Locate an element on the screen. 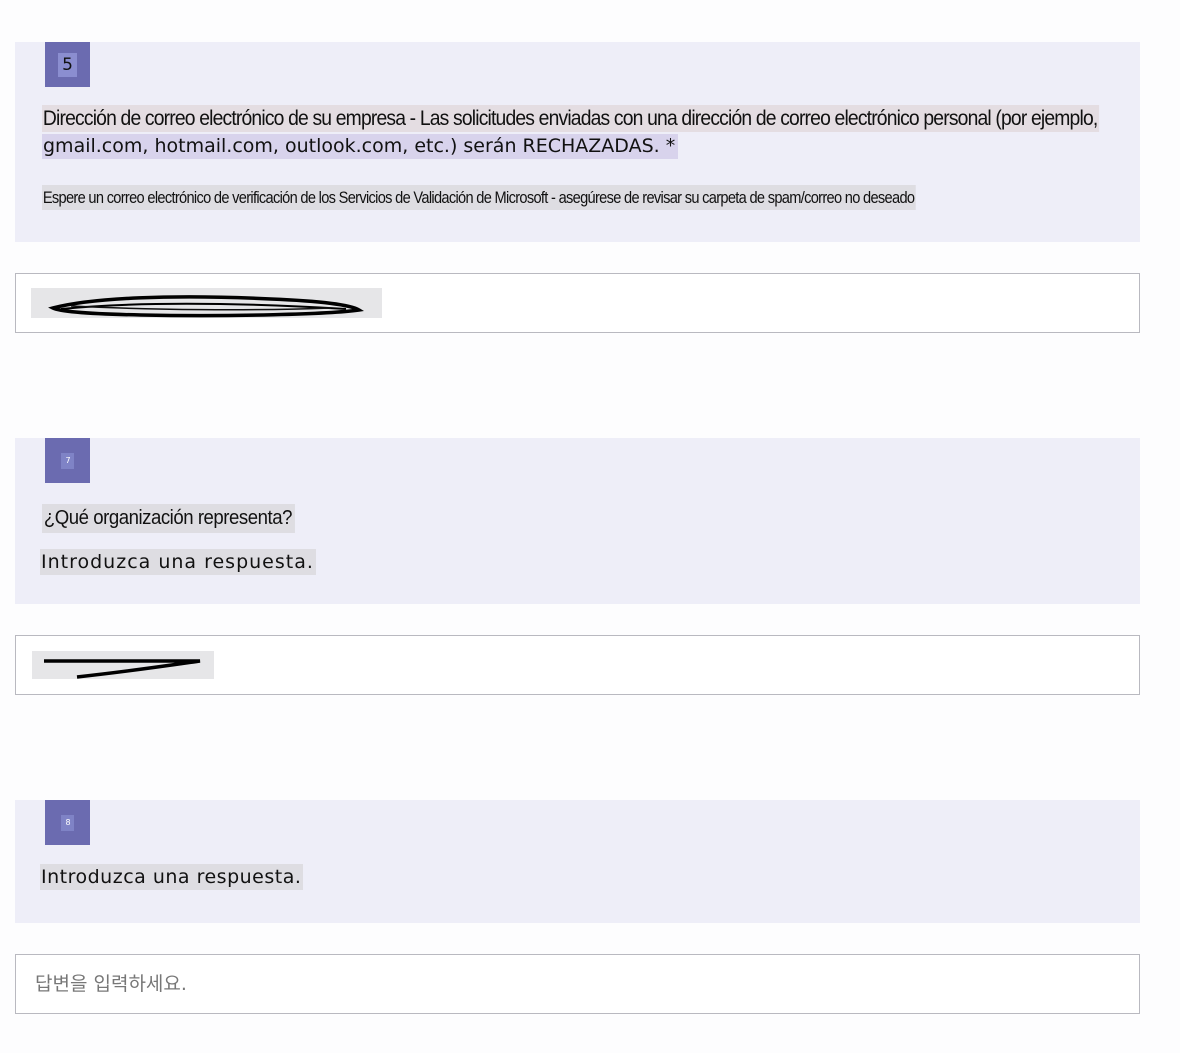  answer-field-organization is located at coordinates (577, 665).